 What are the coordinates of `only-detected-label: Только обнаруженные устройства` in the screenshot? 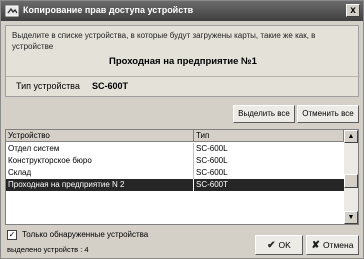 It's located at (85, 234).